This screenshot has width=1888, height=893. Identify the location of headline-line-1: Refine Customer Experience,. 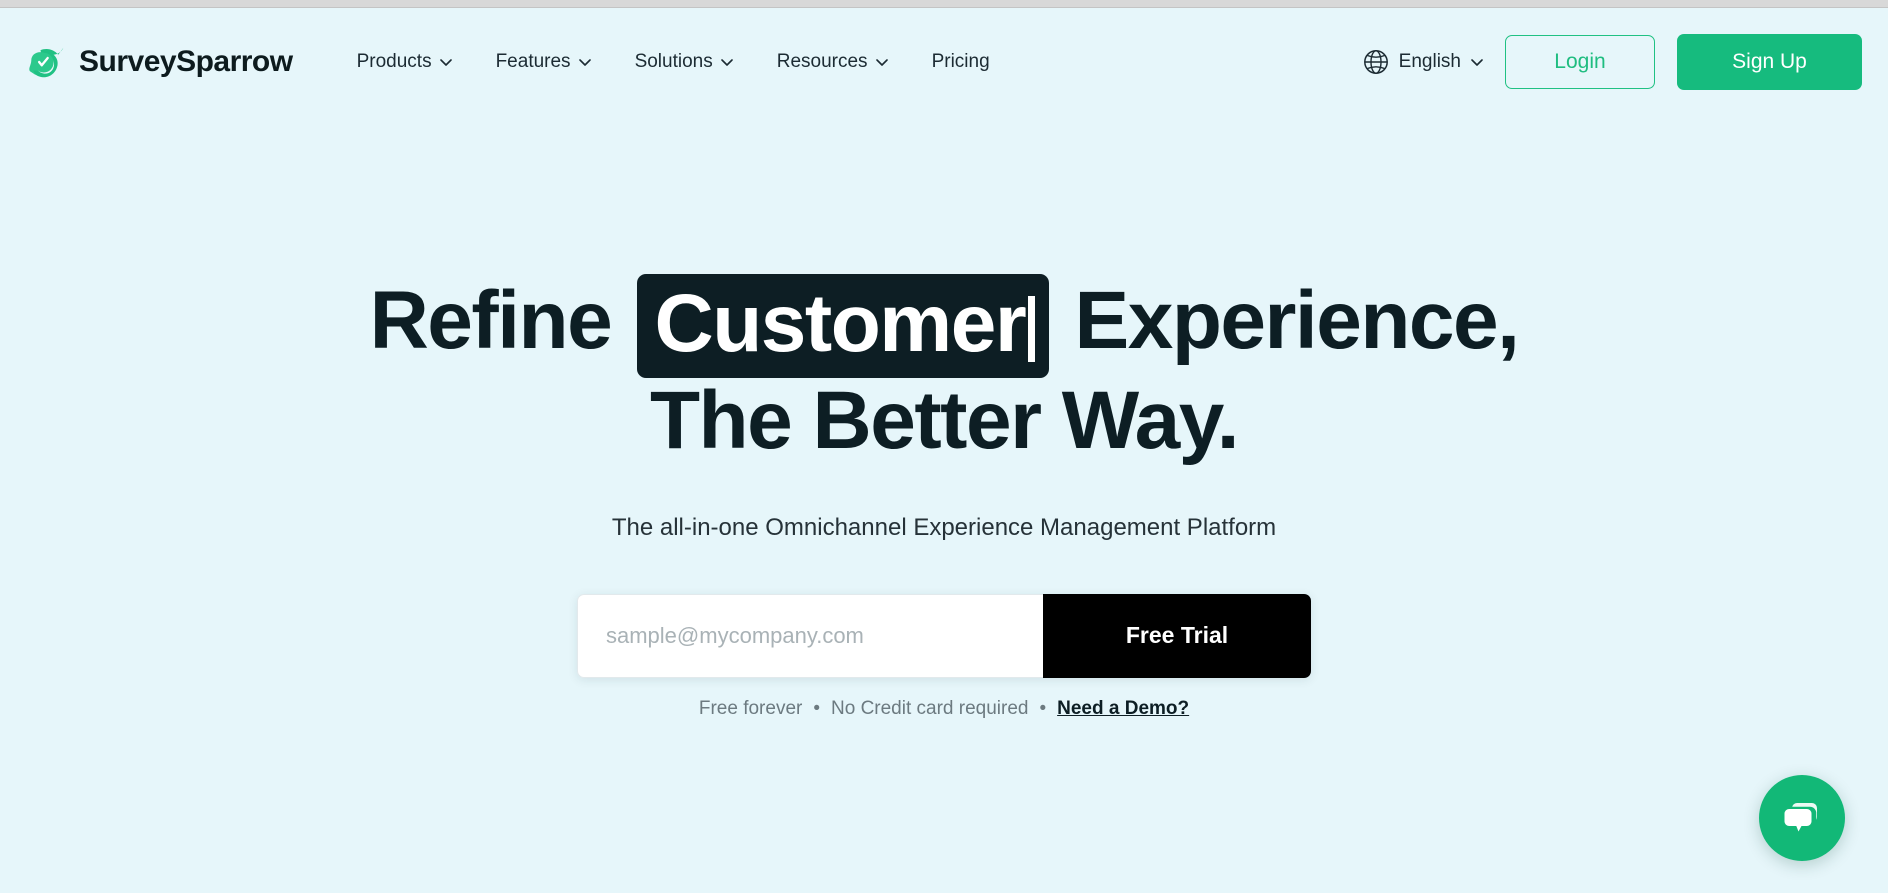
(944, 324).